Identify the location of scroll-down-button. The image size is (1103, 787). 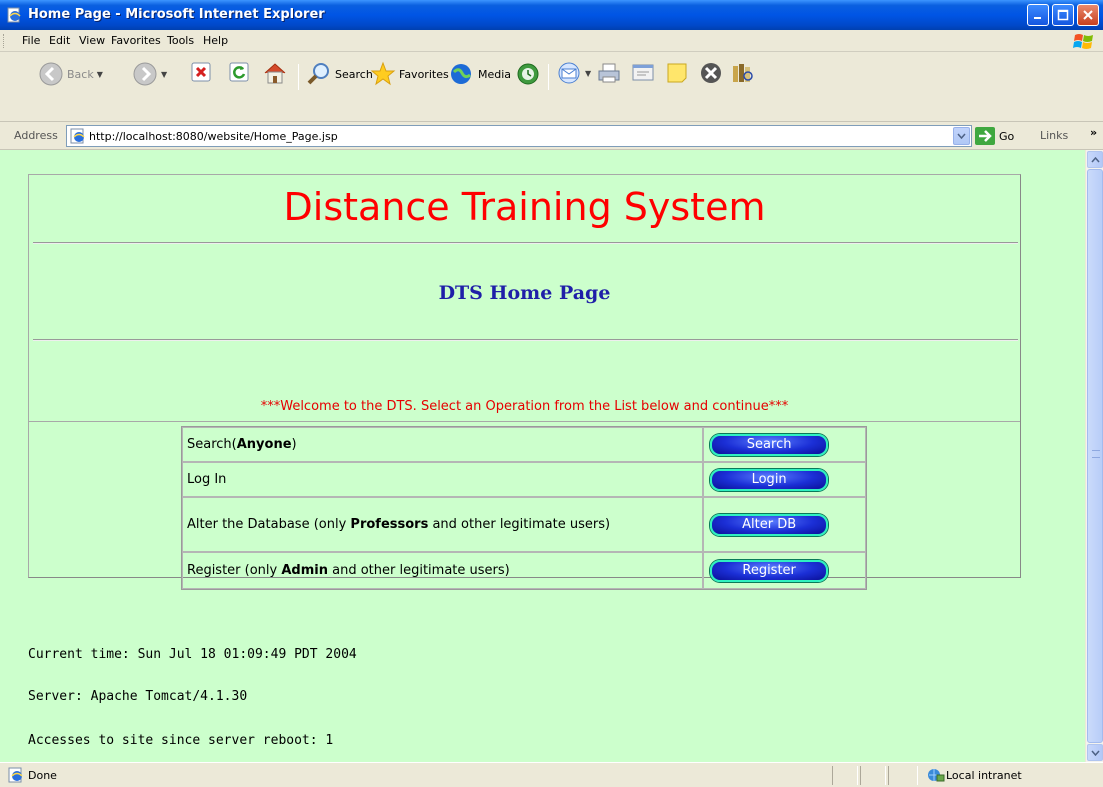
(1095, 752).